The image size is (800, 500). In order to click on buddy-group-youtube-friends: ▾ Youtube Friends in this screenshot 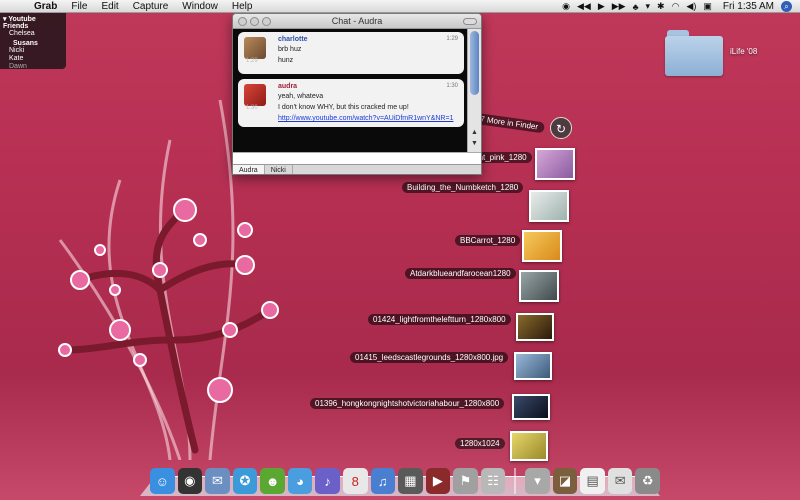, I will do `click(33, 22)`.